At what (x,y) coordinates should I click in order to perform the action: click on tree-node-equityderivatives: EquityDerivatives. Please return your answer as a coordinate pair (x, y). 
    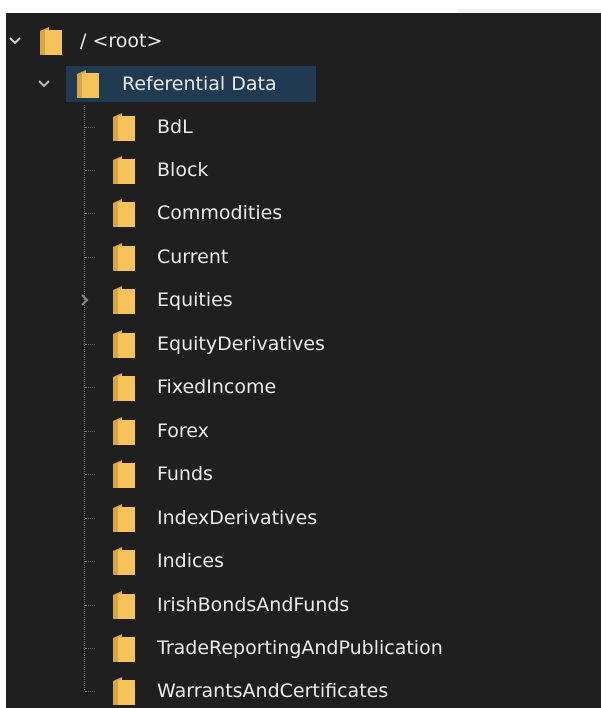
    Looking at the image, I should click on (303, 344).